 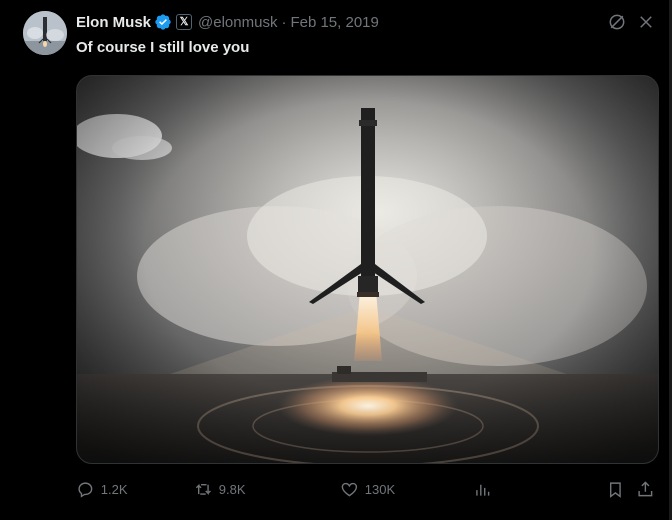 I want to click on author-name: Elon Musk, so click(x=113, y=22).